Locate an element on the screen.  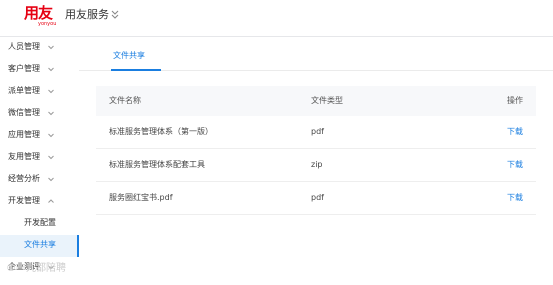
table-header: 文件名称 文件类型 操作 is located at coordinates (316, 101).